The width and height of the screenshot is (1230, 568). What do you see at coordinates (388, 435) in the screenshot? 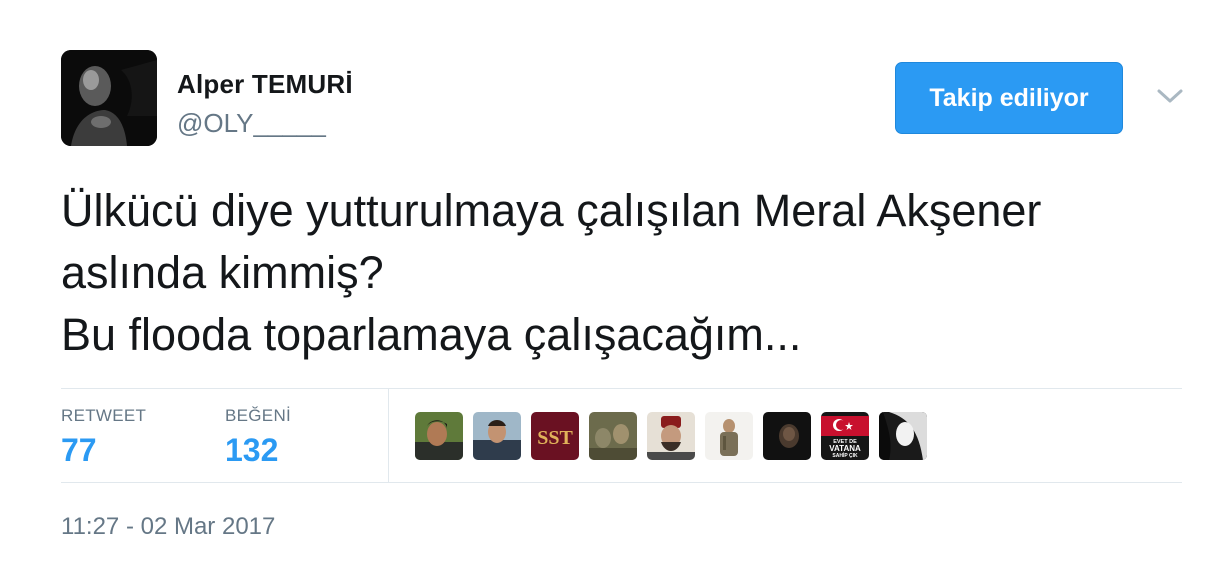
I see `stats-separator` at bounding box center [388, 435].